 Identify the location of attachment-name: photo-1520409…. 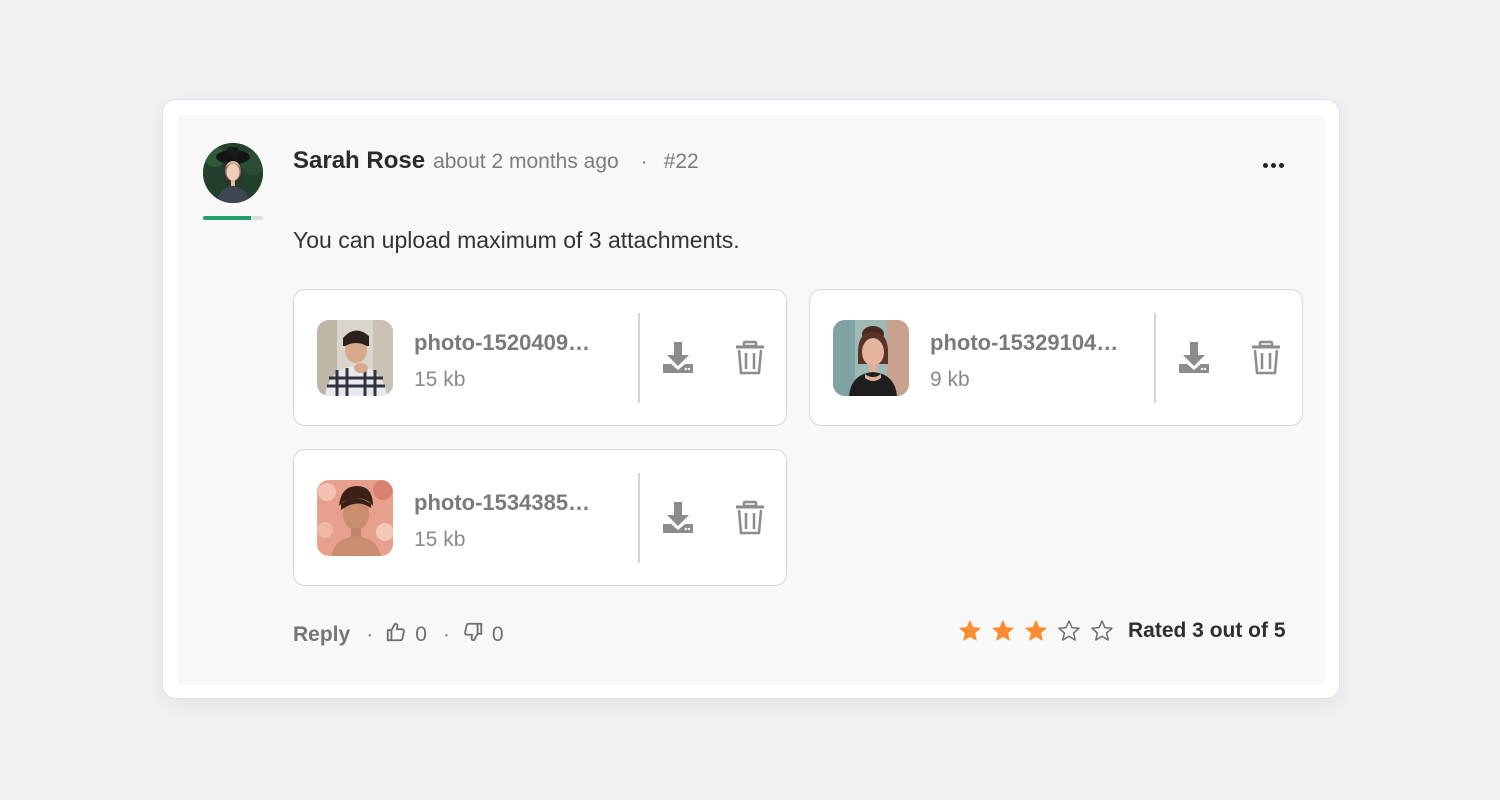
(502, 342).